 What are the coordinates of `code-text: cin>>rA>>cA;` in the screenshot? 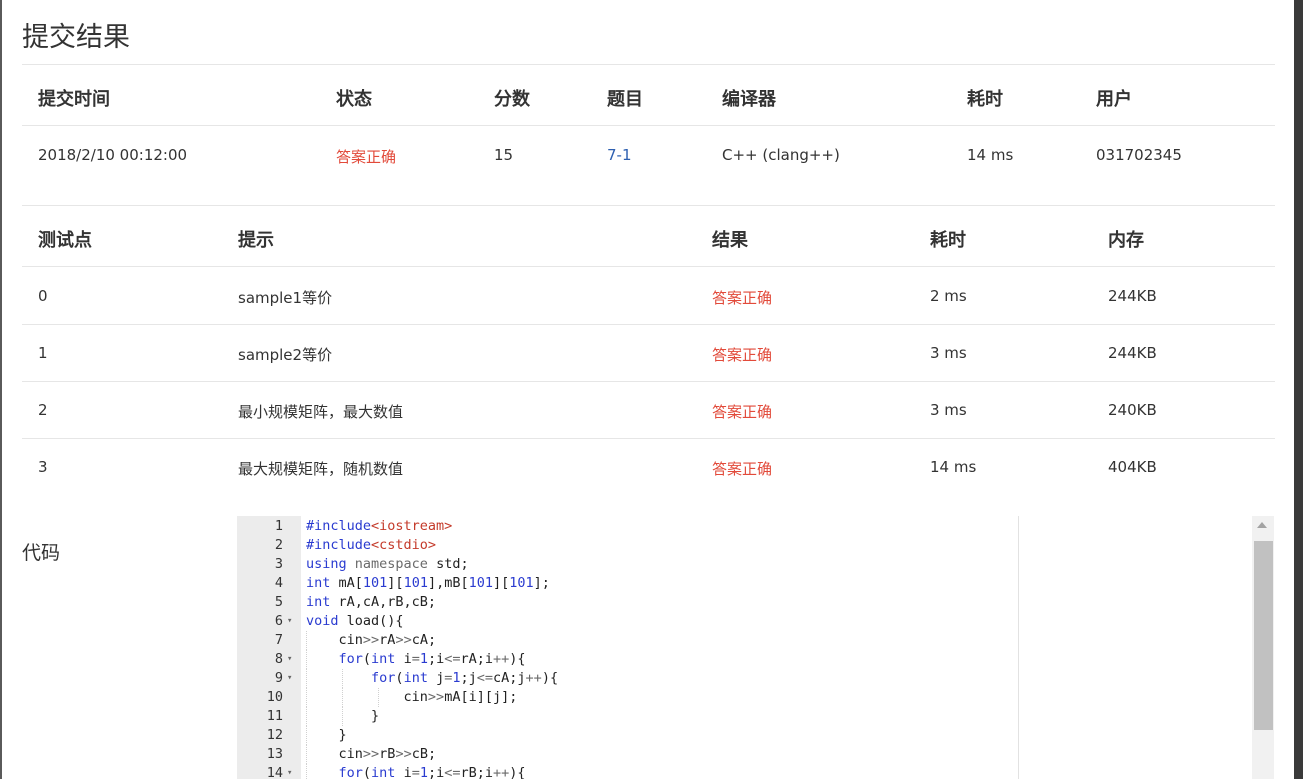 It's located at (371, 640).